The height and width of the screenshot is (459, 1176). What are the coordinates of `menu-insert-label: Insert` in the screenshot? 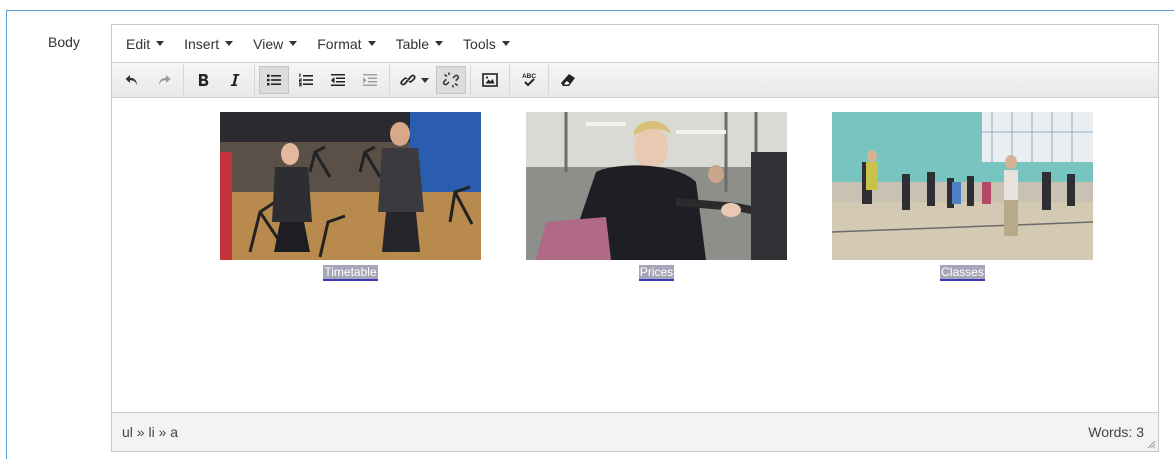 It's located at (202, 43).